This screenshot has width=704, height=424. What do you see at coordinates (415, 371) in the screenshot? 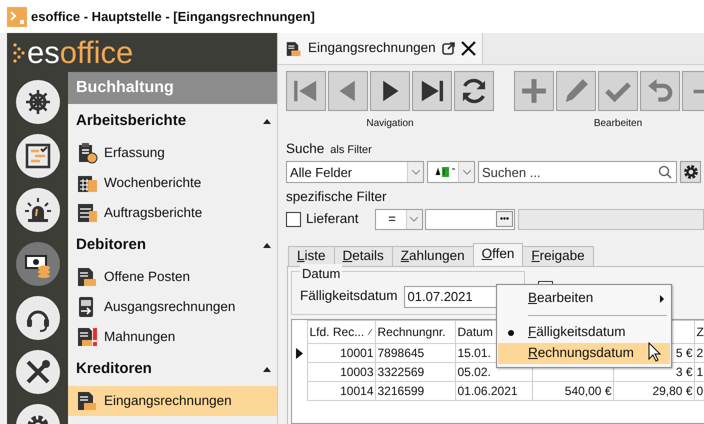
I see `table-cell: 3322569` at bounding box center [415, 371].